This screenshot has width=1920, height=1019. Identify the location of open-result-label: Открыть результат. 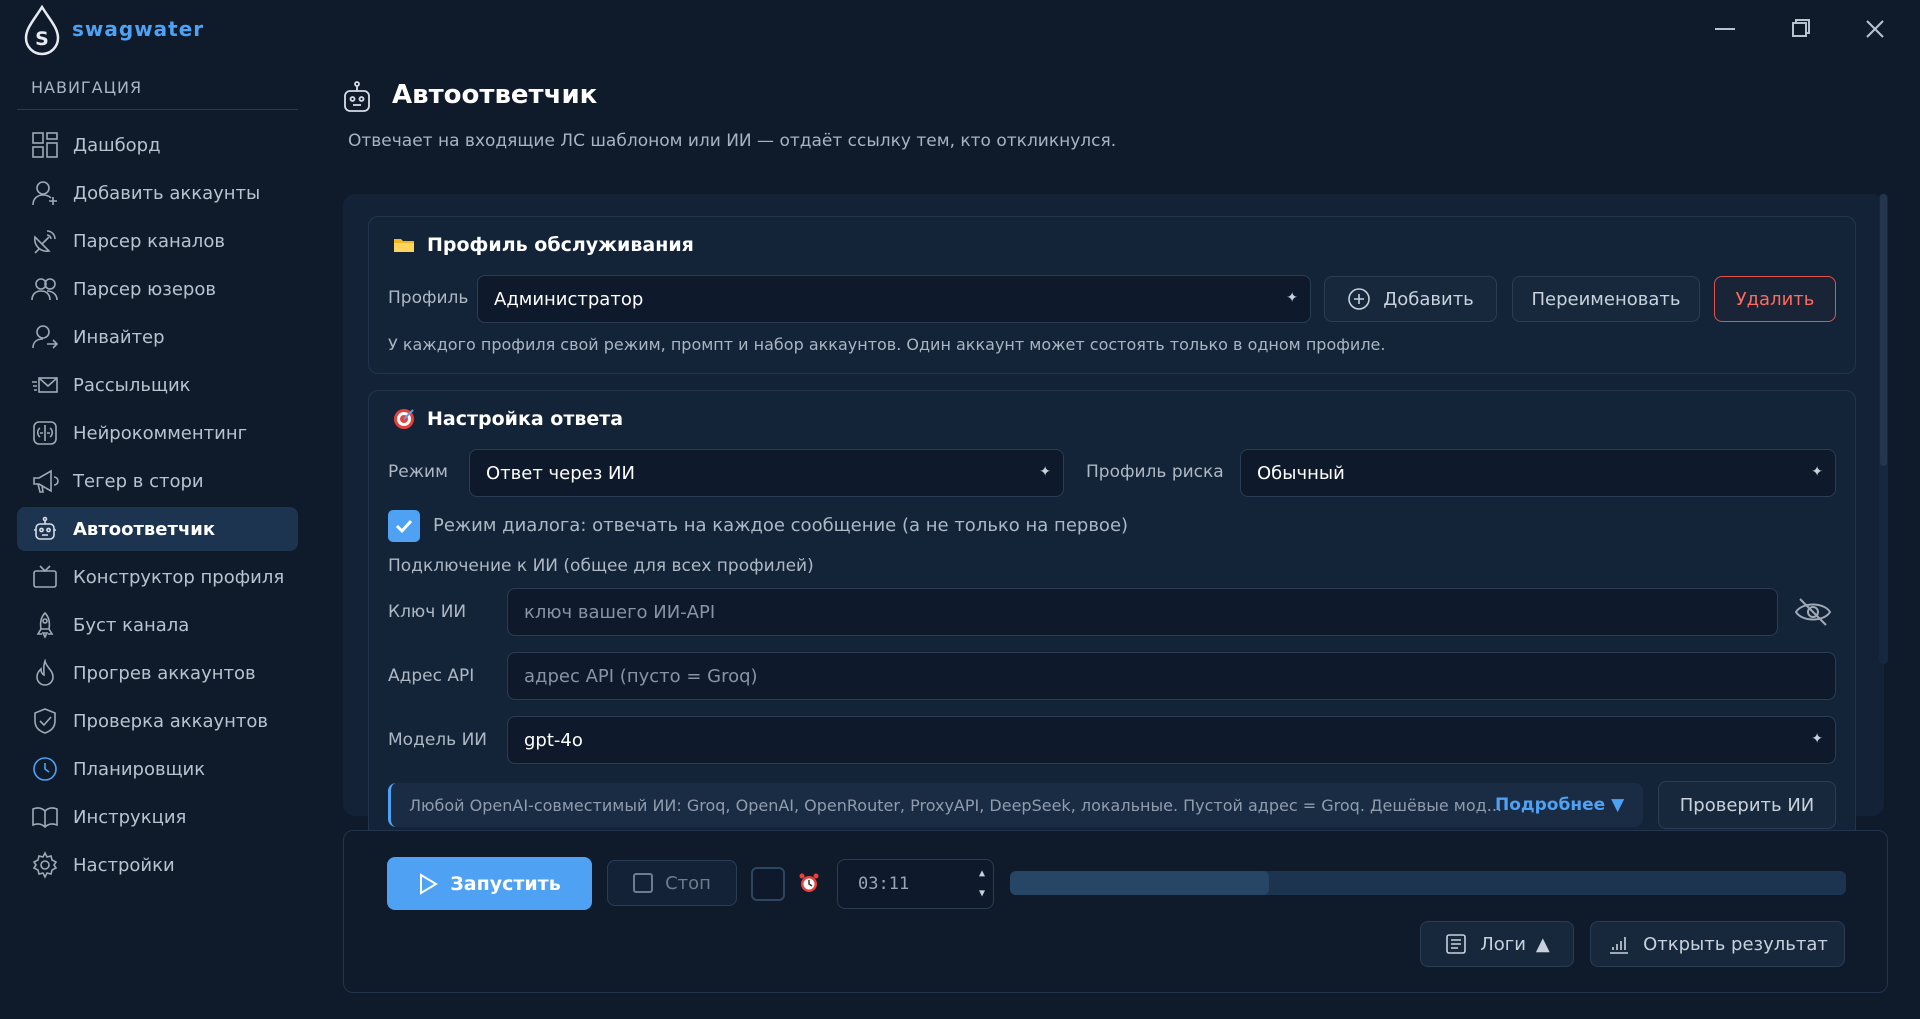
(1735, 944).